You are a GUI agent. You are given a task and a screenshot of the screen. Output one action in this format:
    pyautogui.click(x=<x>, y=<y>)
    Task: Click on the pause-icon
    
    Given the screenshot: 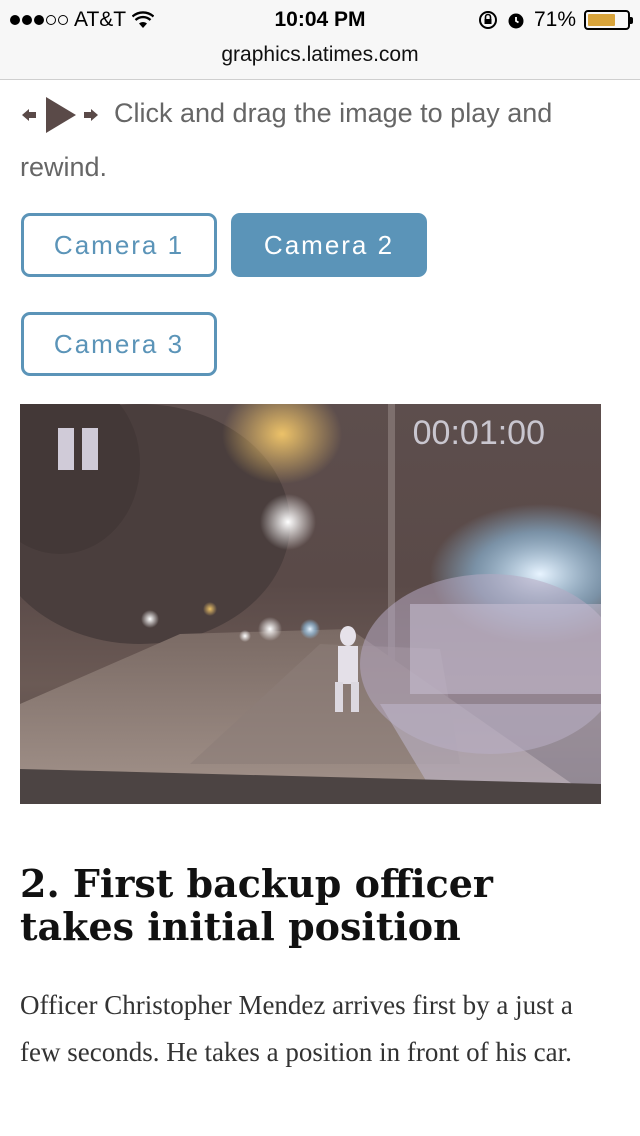 What is the action you would take?
    pyautogui.click(x=80, y=449)
    